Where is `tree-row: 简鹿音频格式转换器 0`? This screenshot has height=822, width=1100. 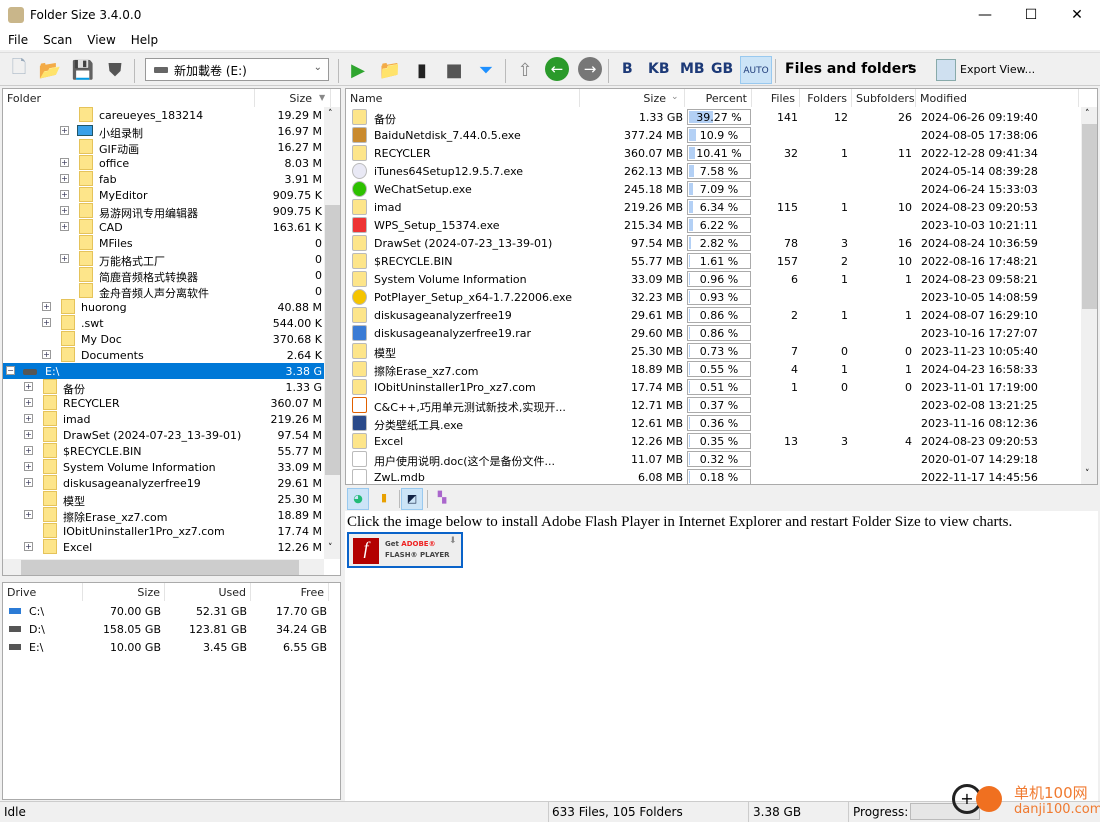 tree-row: 简鹿音频格式转换器 0 is located at coordinates (163, 275).